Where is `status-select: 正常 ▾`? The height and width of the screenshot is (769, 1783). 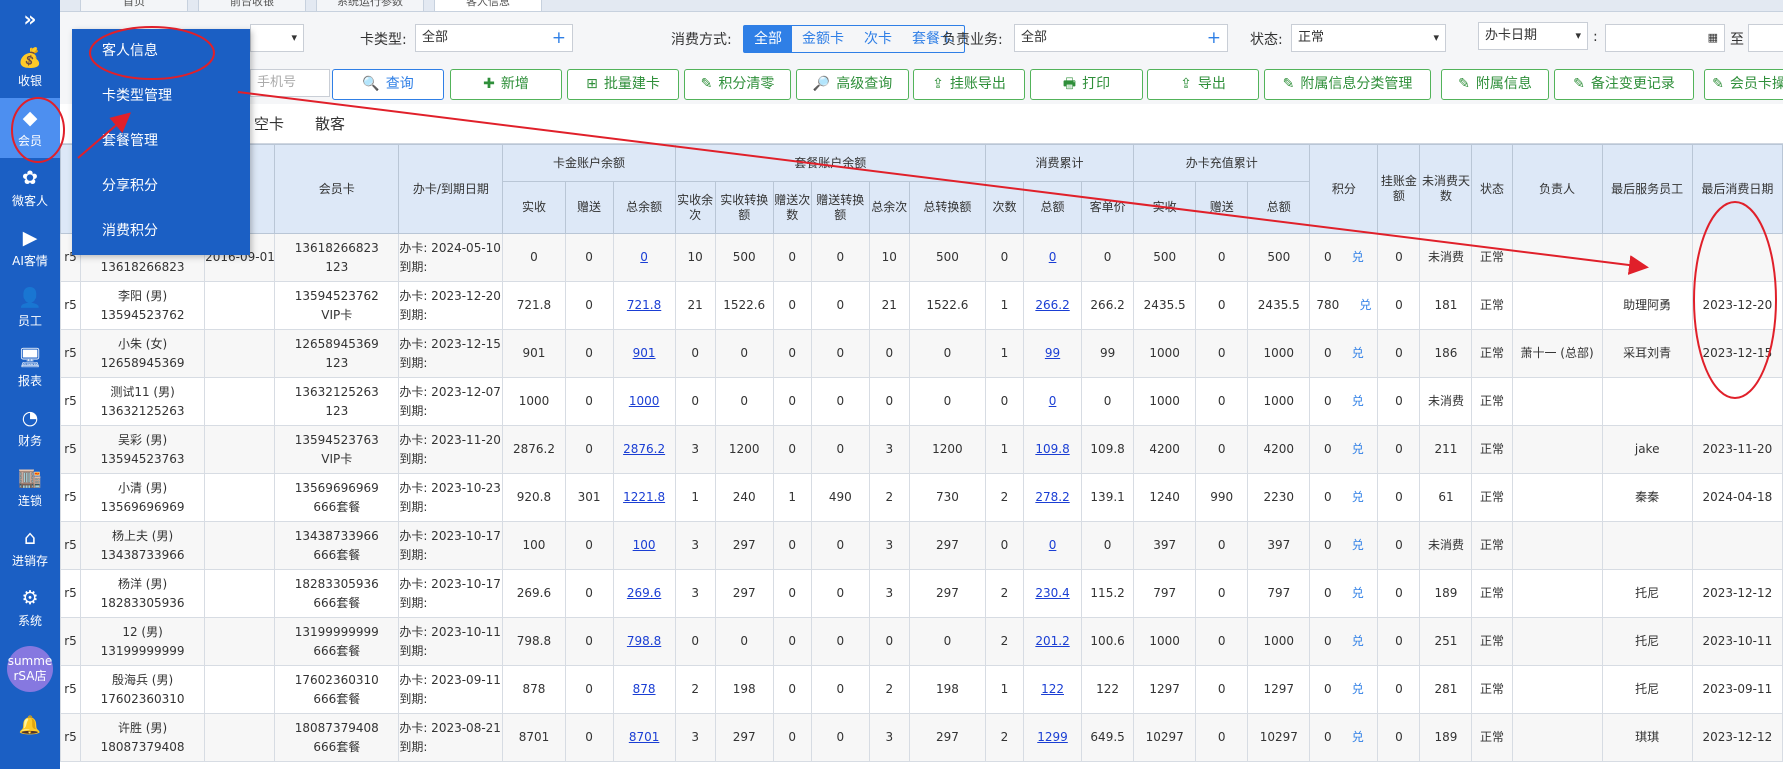
status-select: 正常 ▾ is located at coordinates (1368, 38).